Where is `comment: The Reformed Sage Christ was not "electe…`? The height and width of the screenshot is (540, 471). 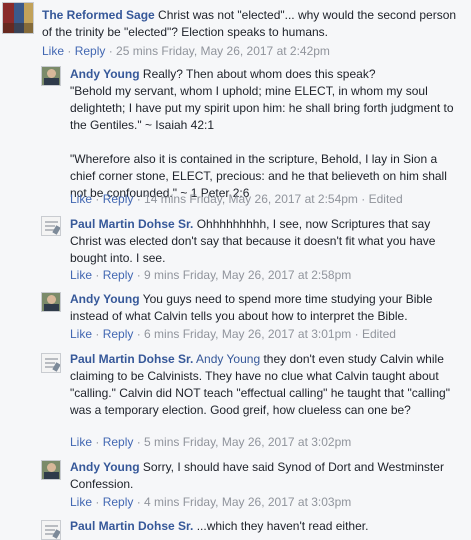
comment: The Reformed Sage Christ was not "electe… is located at coordinates (235, 31).